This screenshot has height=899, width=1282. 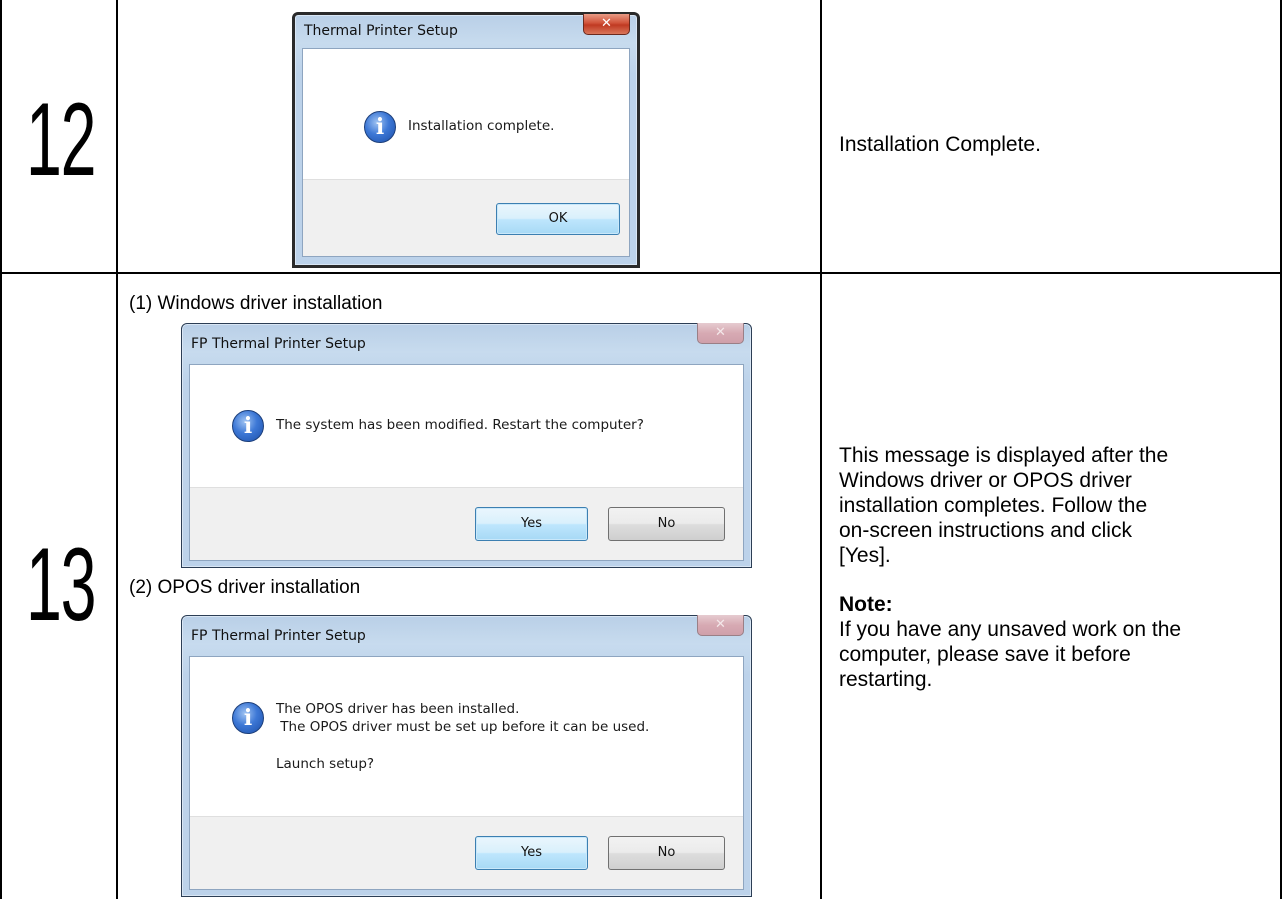 I want to click on note-heading: Note:, so click(x=866, y=604).